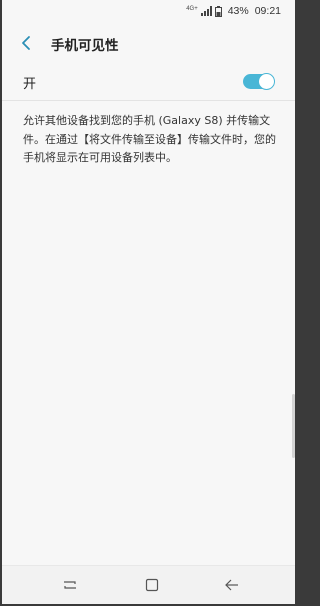 The width and height of the screenshot is (320, 606). Describe the element at coordinates (267, 11) in the screenshot. I see `clock: 09:21` at that location.